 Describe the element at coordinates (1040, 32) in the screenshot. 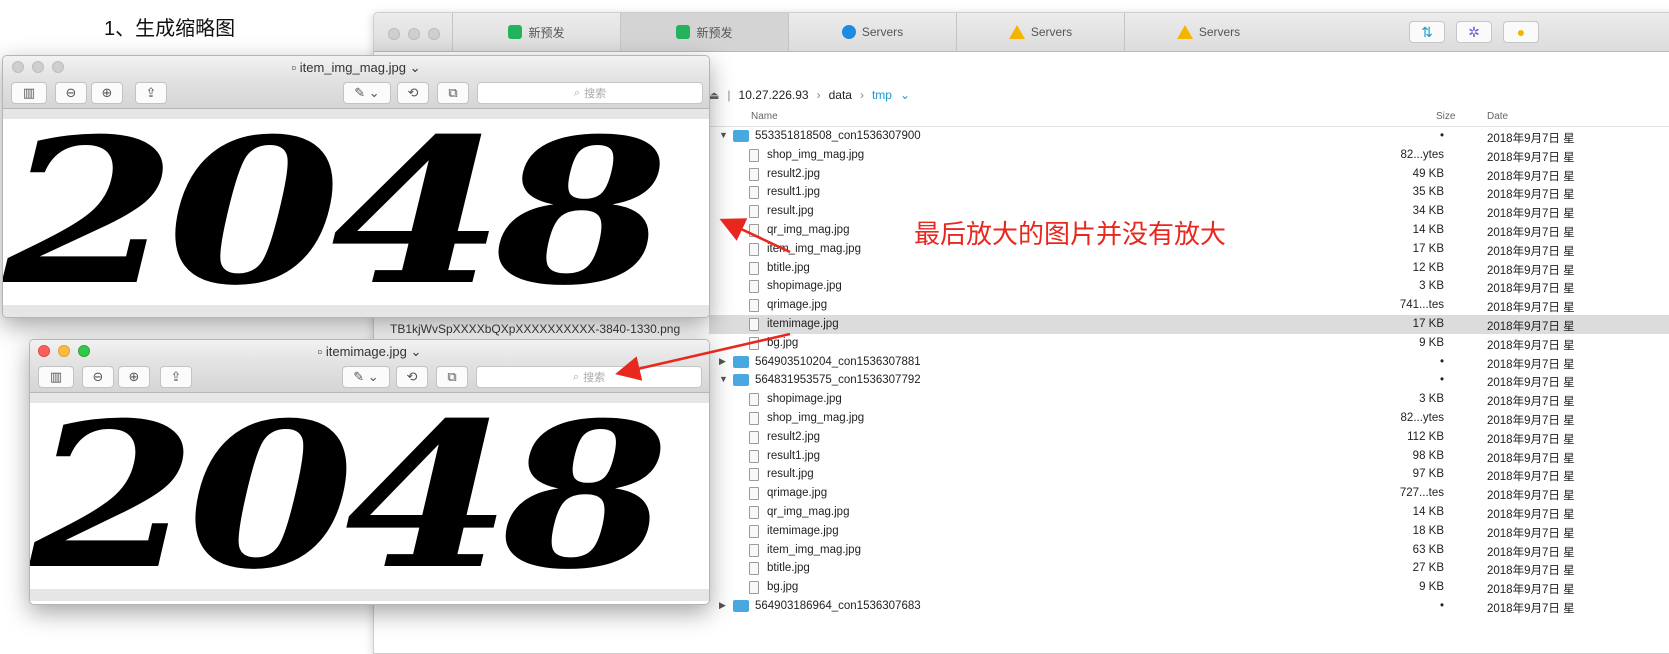

I see `tab-3: Servers` at that location.